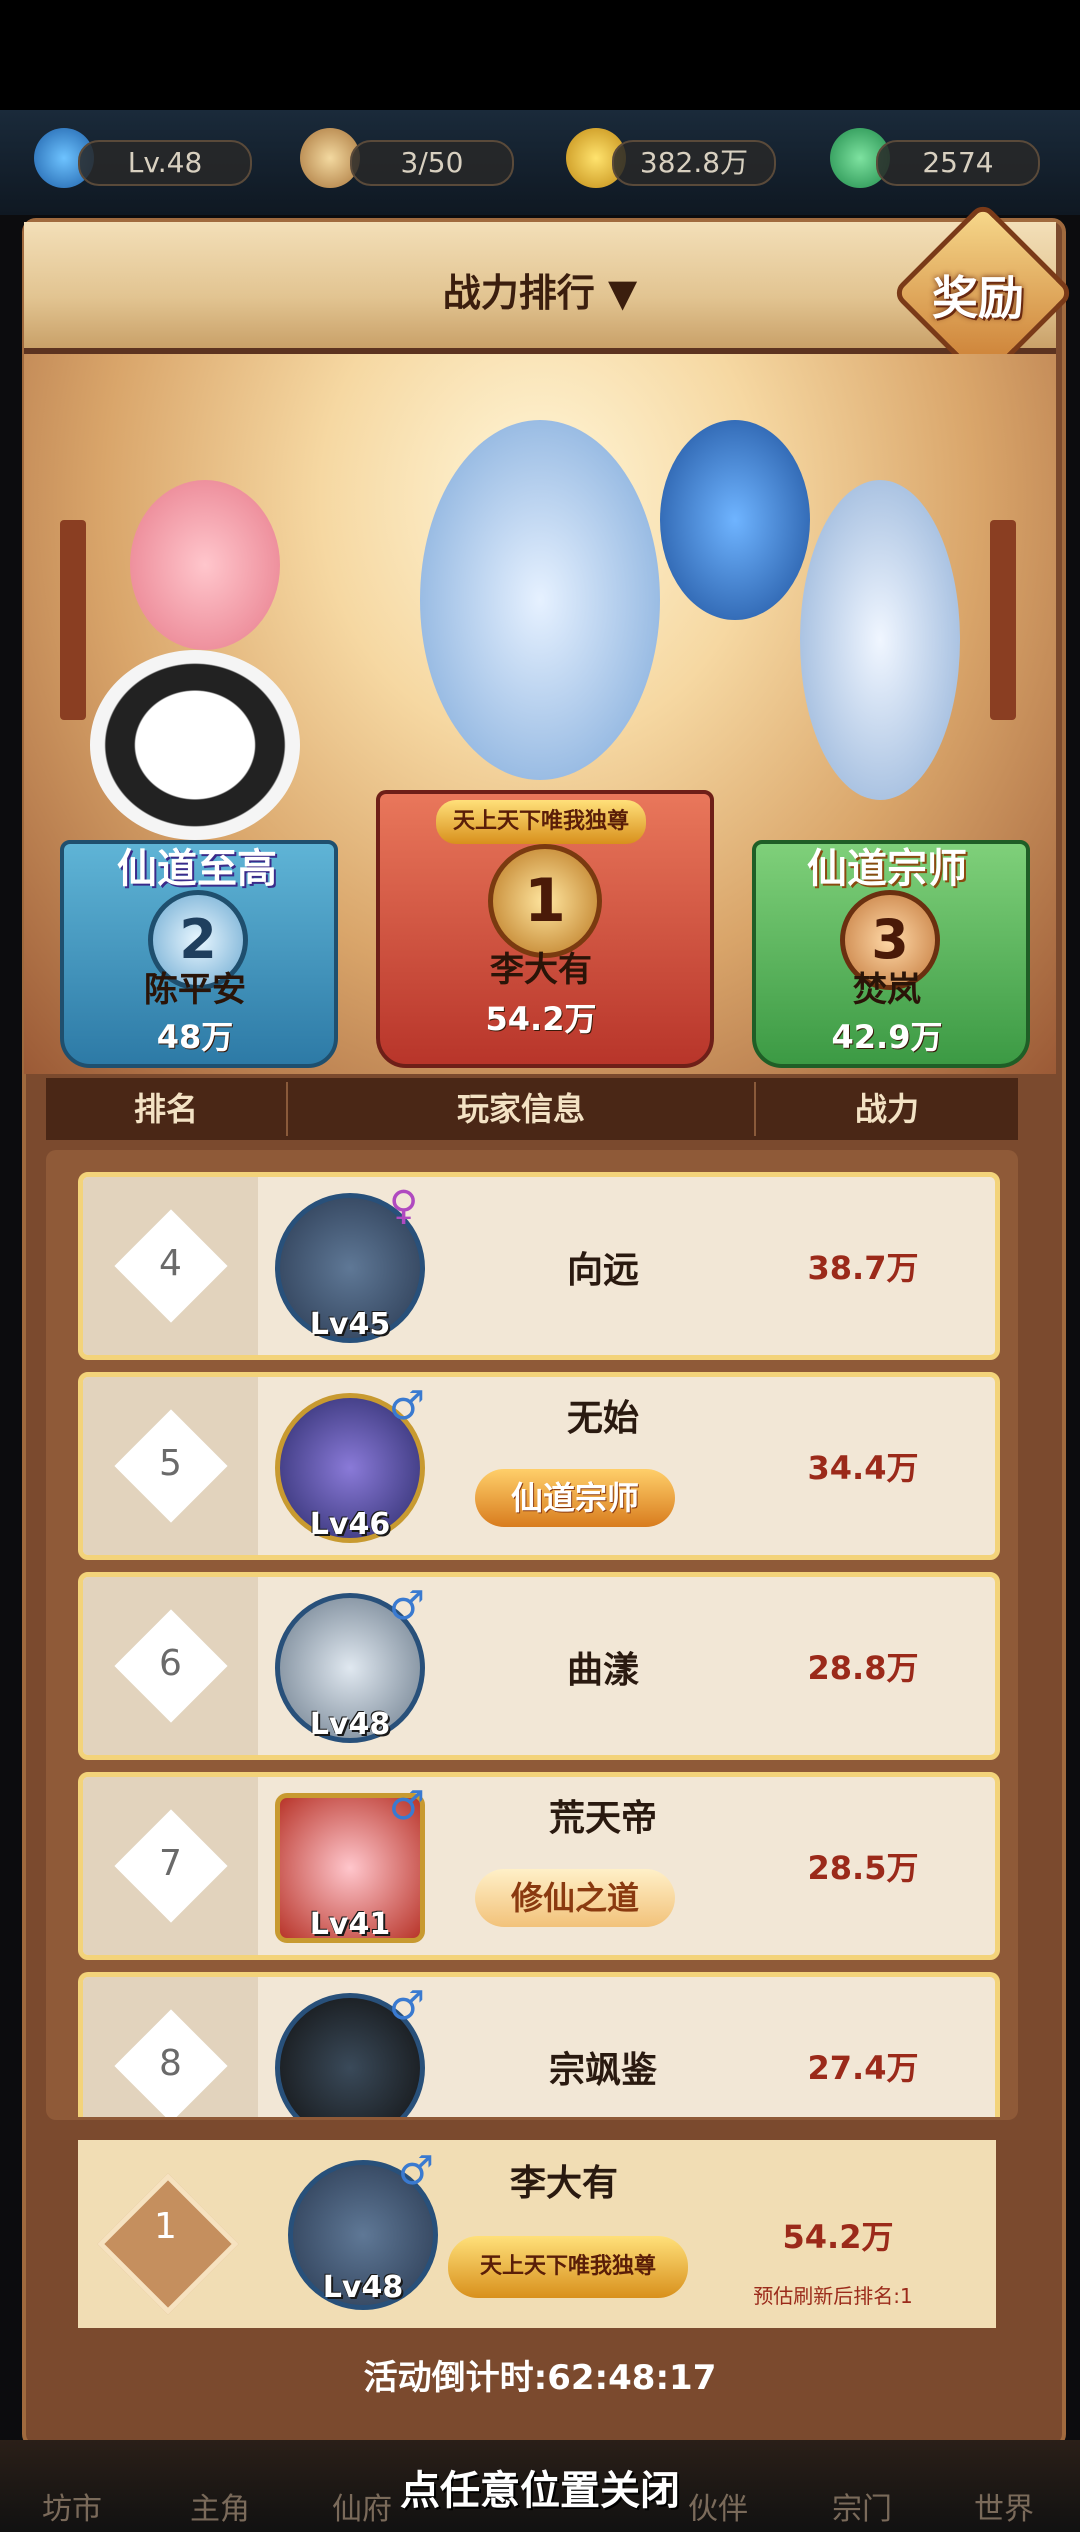 This screenshot has height=2532, width=1080. Describe the element at coordinates (197, 869) in the screenshot. I see `second-title-banner: 仙道至高` at that location.